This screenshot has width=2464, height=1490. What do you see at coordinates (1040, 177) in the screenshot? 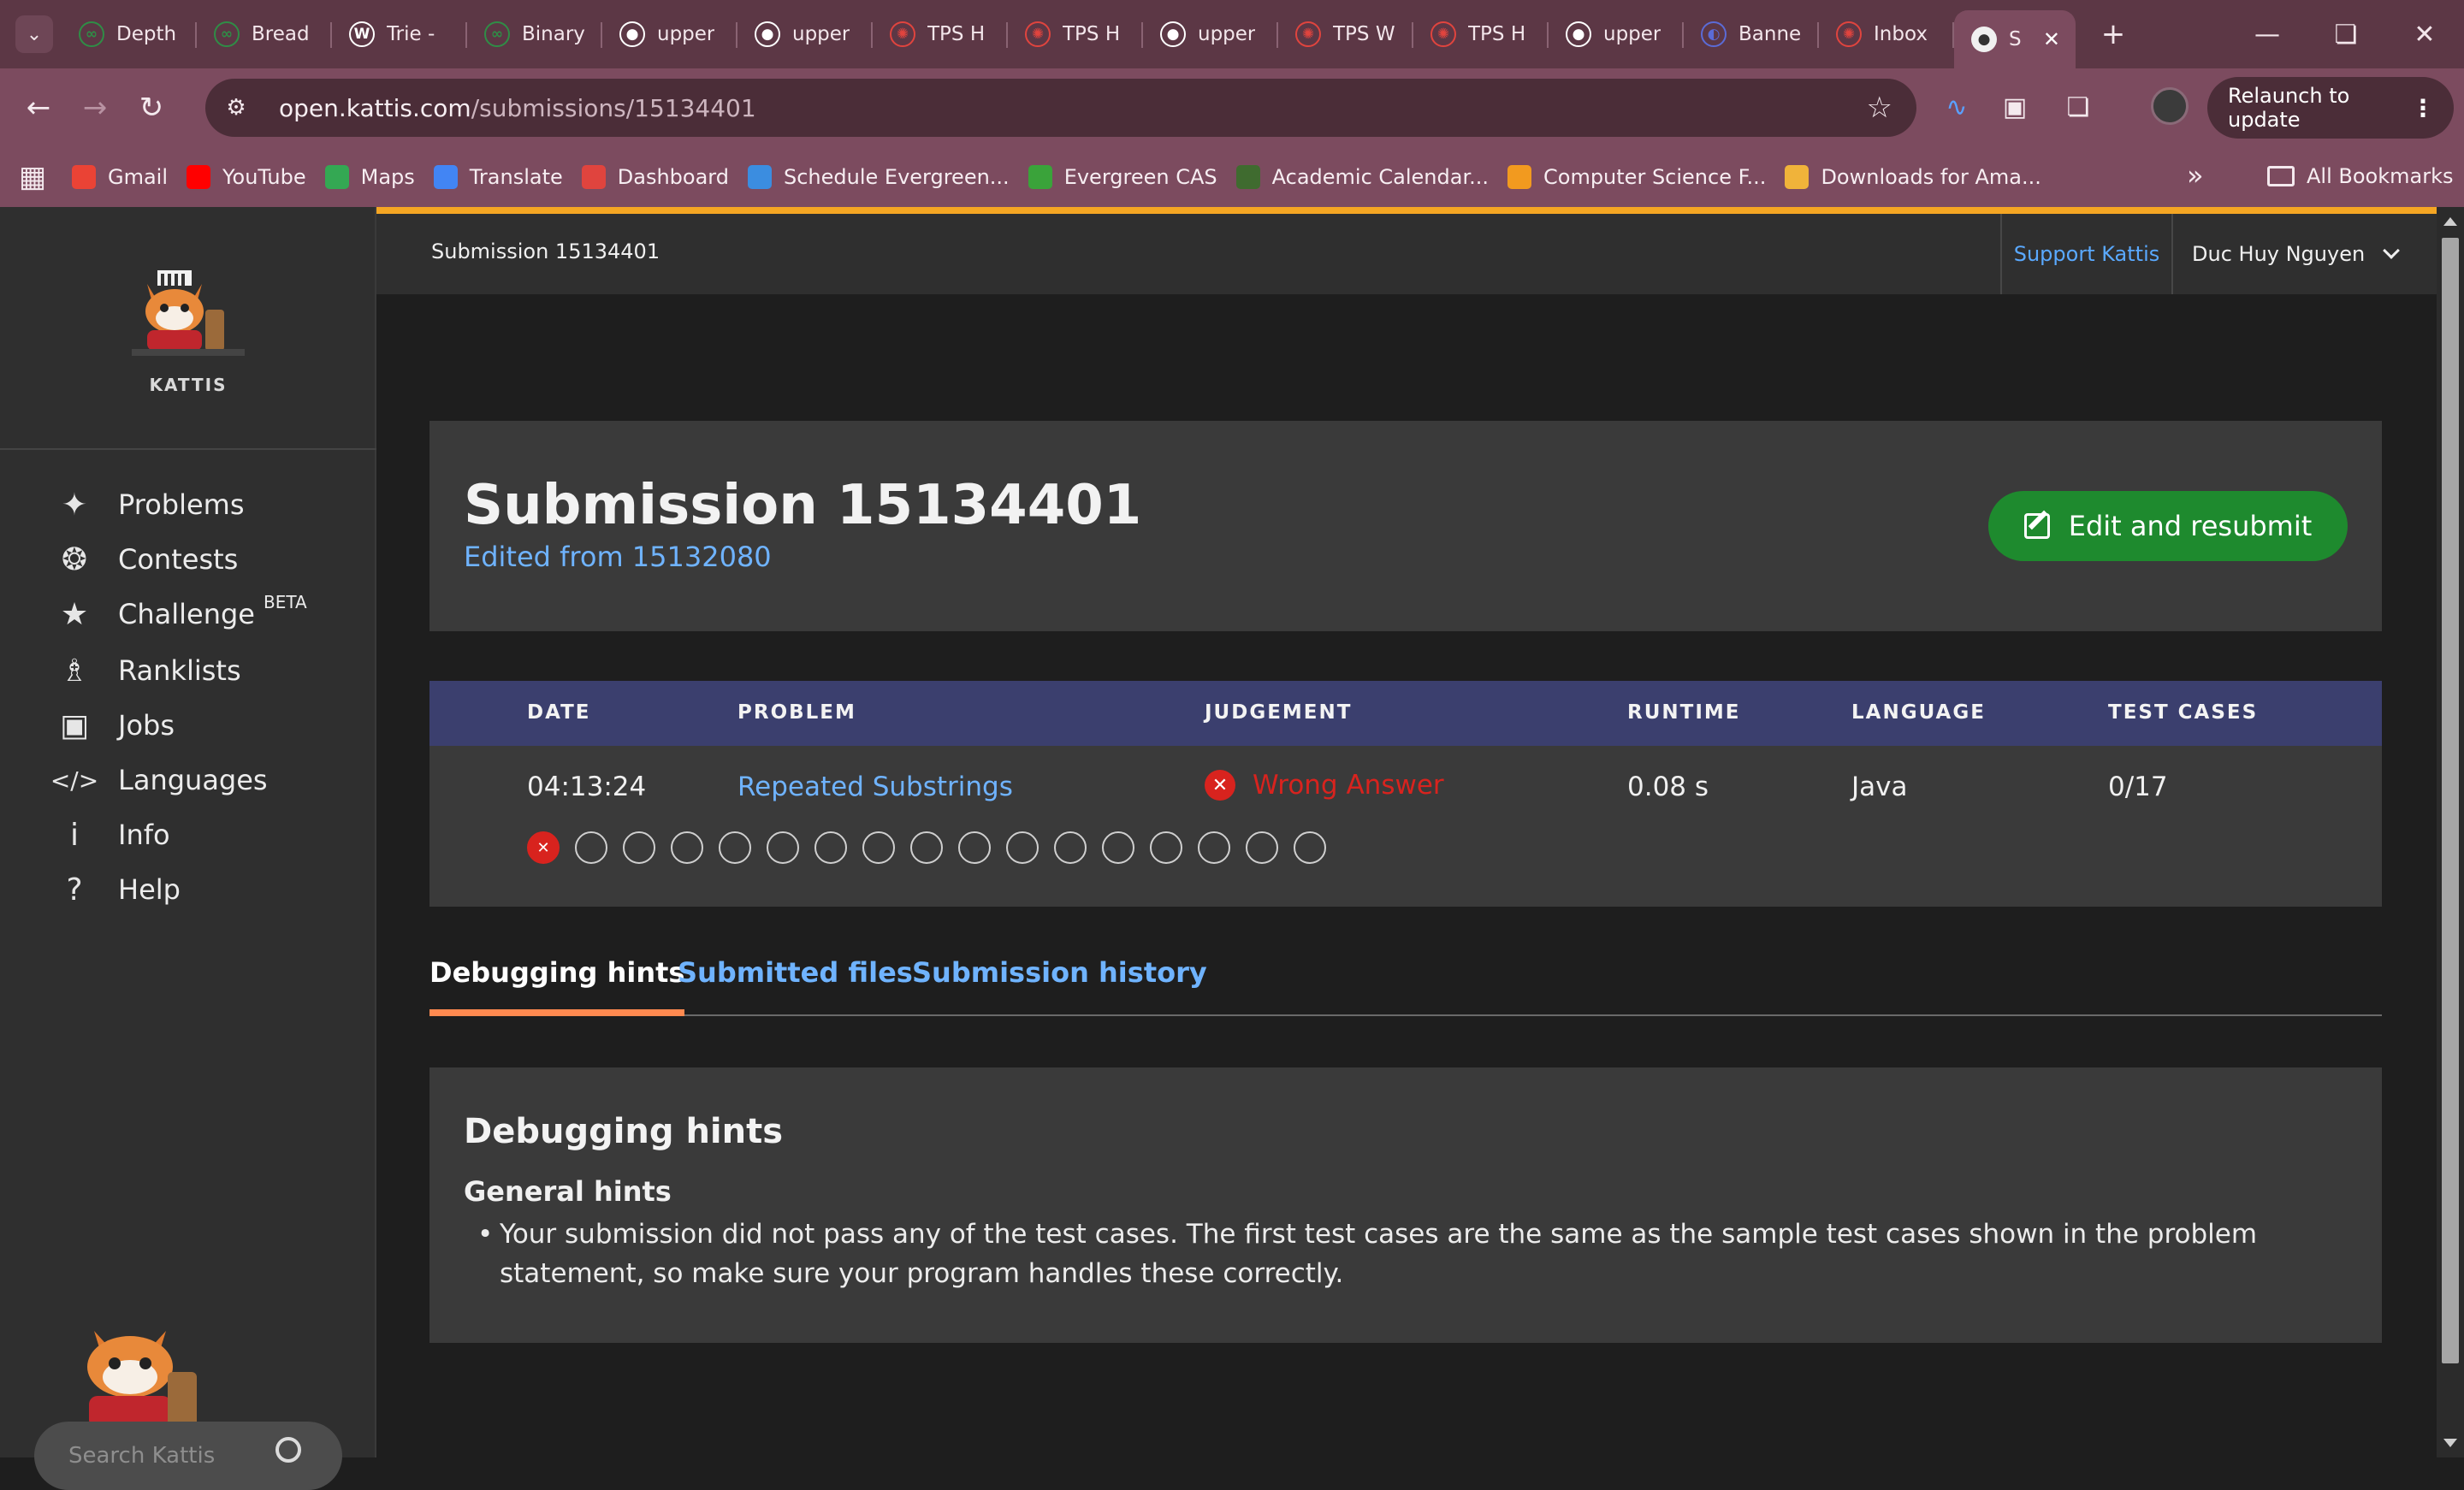
I see `evergreen-icon` at bounding box center [1040, 177].